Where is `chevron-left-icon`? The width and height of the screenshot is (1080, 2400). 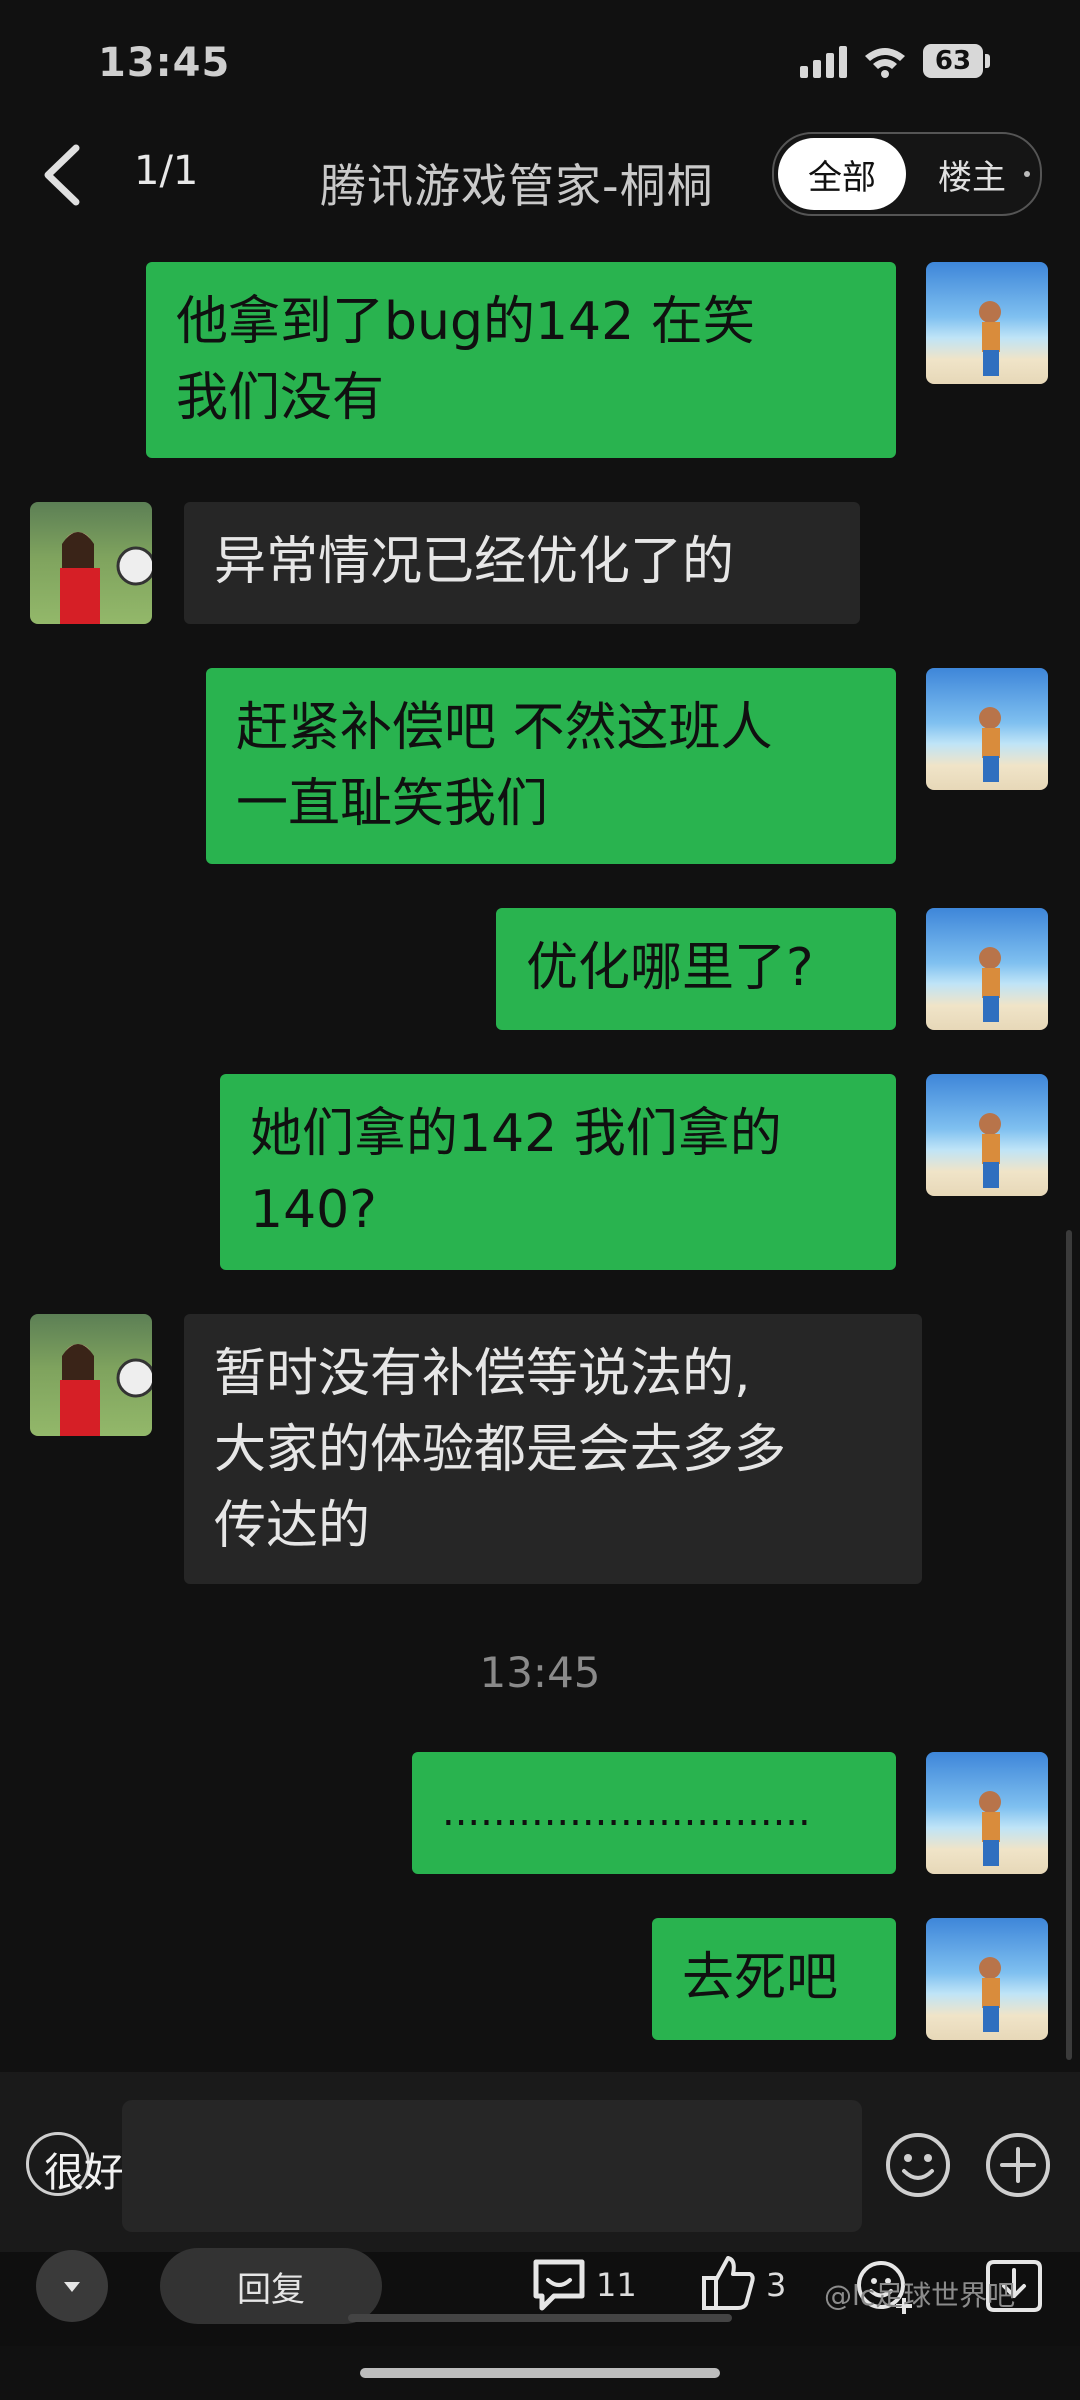
chevron-left-icon is located at coordinates (62, 175).